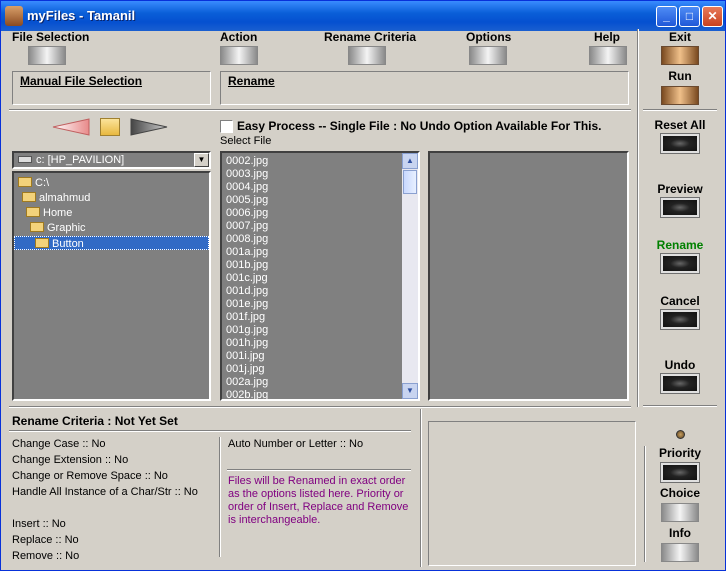 The image size is (726, 571). Describe the element at coordinates (679, 37) in the screenshot. I see `exit-label: Exit` at that location.